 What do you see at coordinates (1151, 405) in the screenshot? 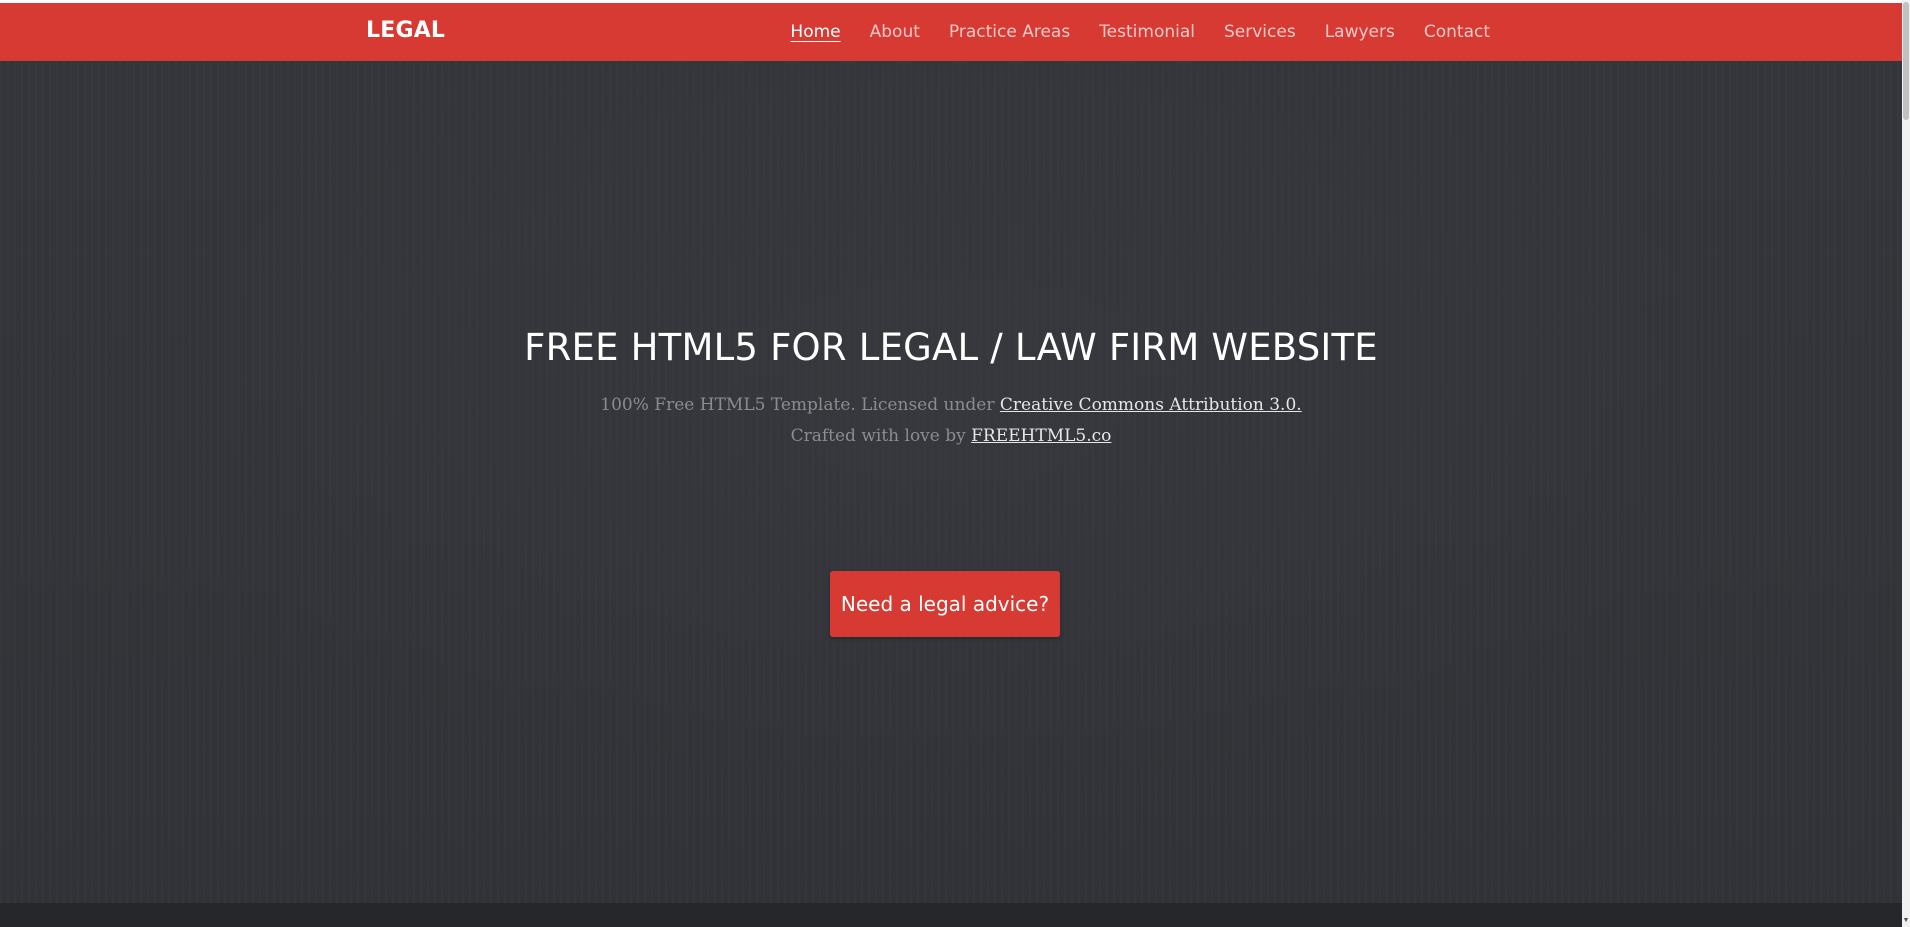
I see `license-link: Creative Commons Attribution 3.0.` at bounding box center [1151, 405].